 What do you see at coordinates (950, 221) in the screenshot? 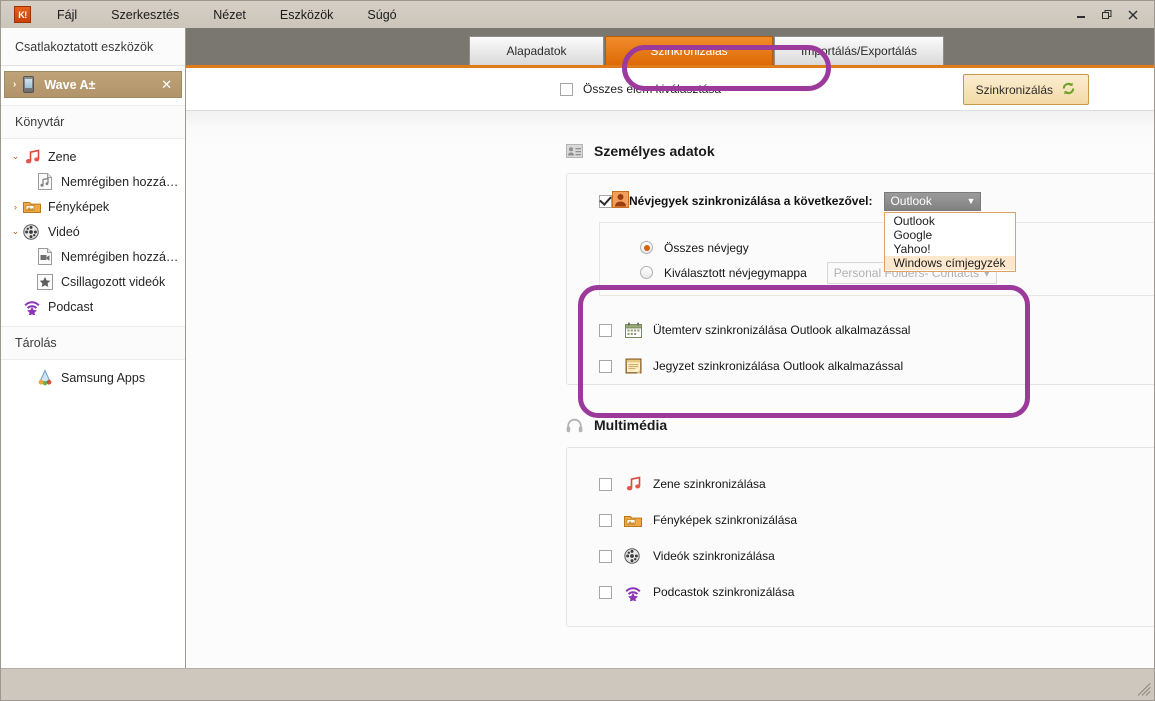
I see `dropdown-option-outlook: Outlook` at bounding box center [950, 221].